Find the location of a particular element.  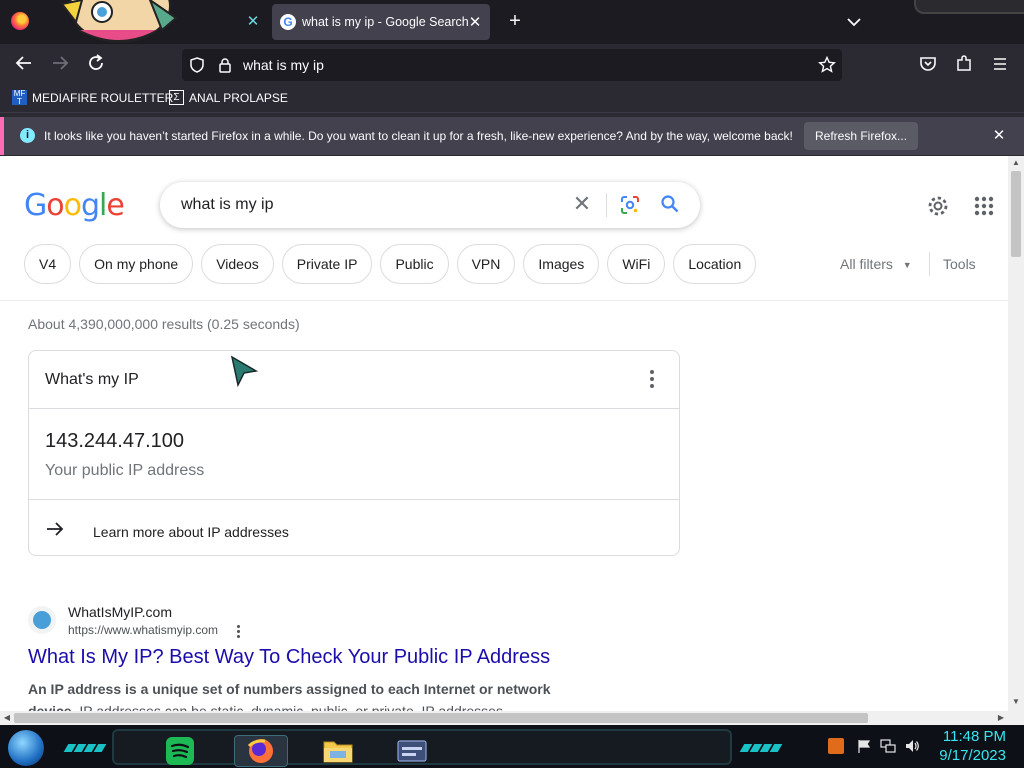

chip-private-ip: Private IP is located at coordinates (327, 264).